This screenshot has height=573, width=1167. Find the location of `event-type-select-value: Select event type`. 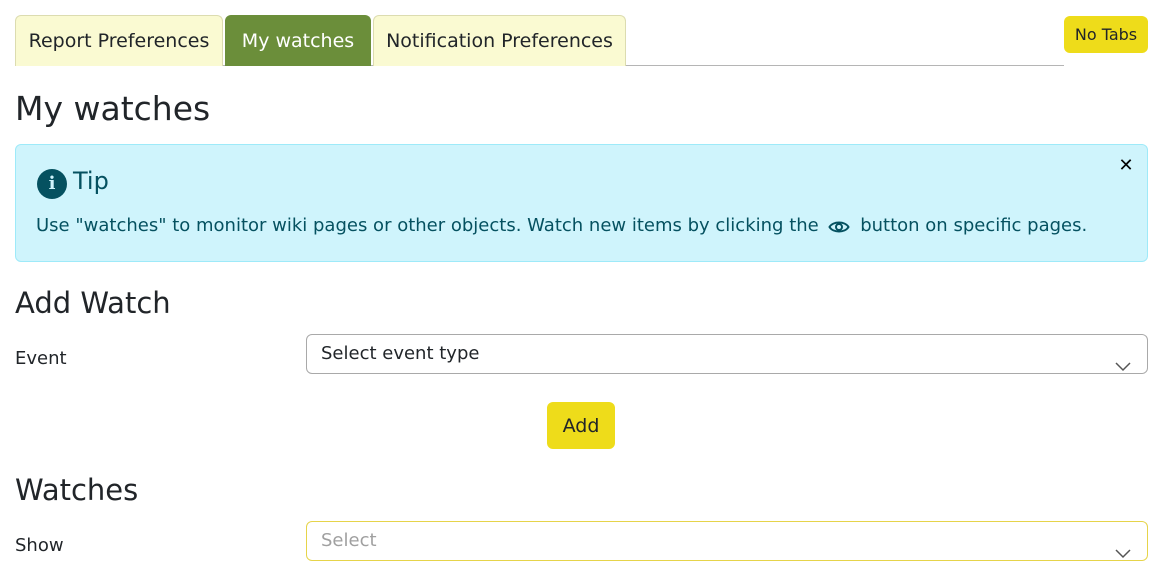

event-type-select-value: Select event type is located at coordinates (400, 353).